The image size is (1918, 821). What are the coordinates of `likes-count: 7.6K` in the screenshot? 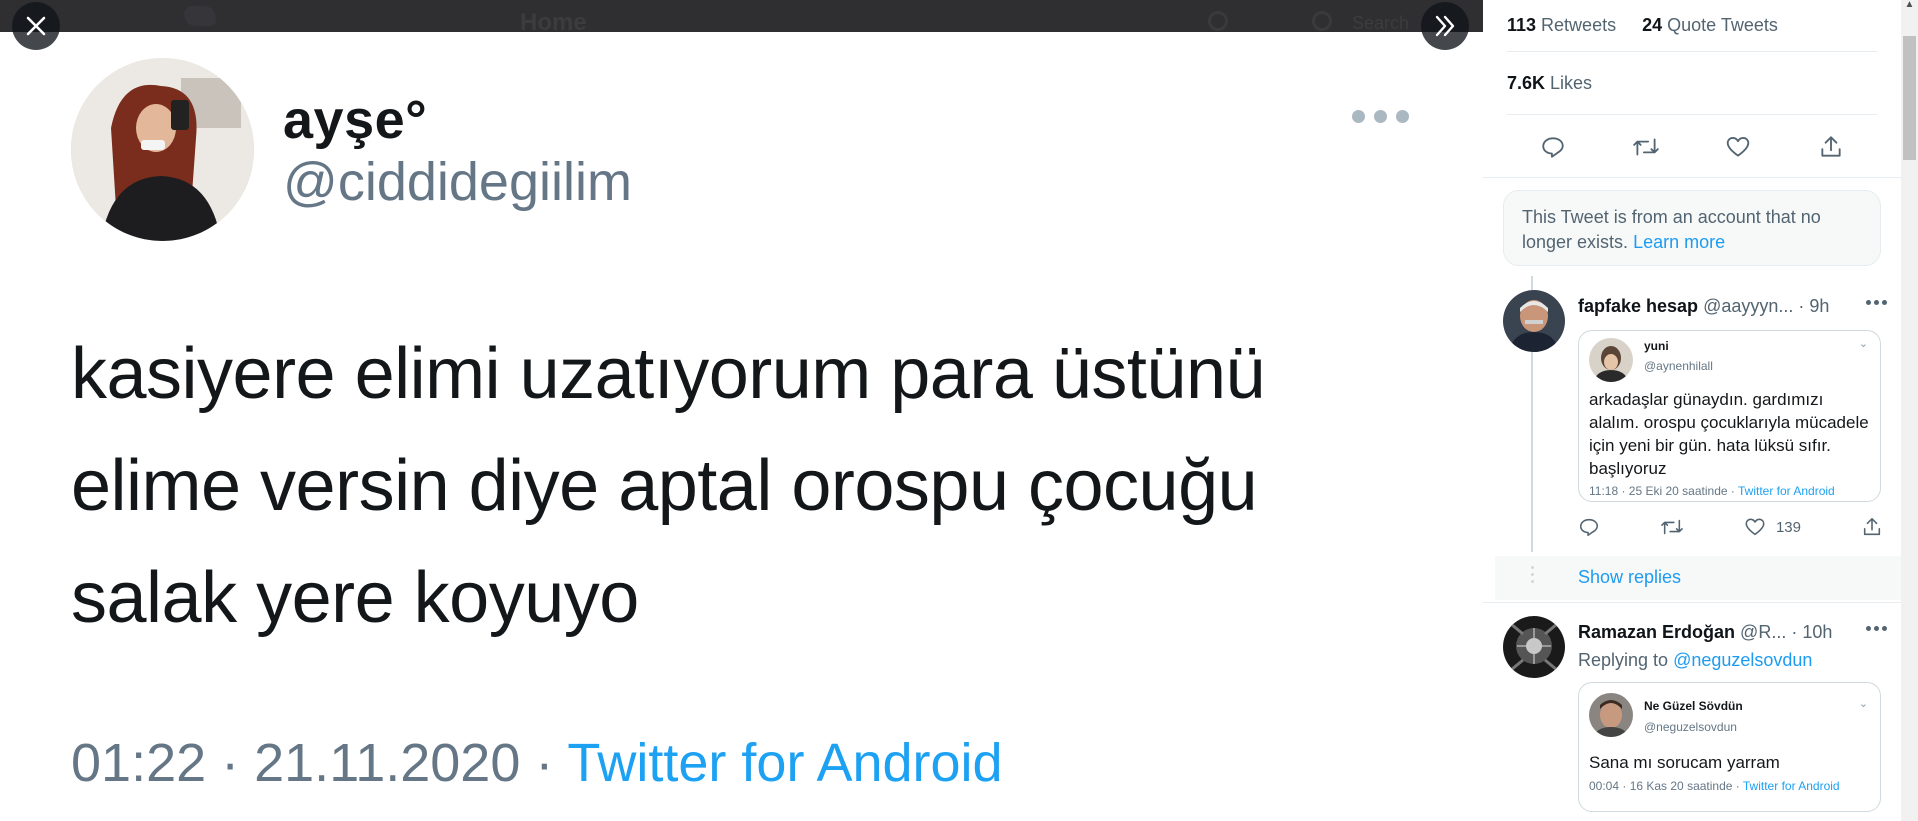 It's located at (1526, 82).